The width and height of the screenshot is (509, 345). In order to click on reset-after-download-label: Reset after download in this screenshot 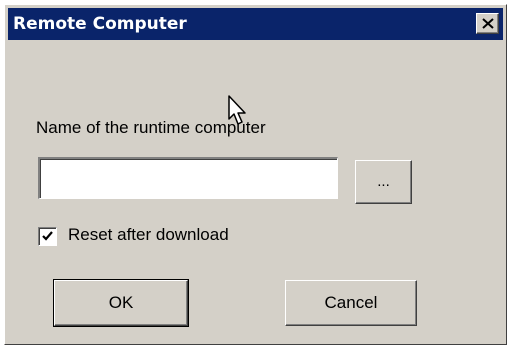, I will do `click(148, 234)`.